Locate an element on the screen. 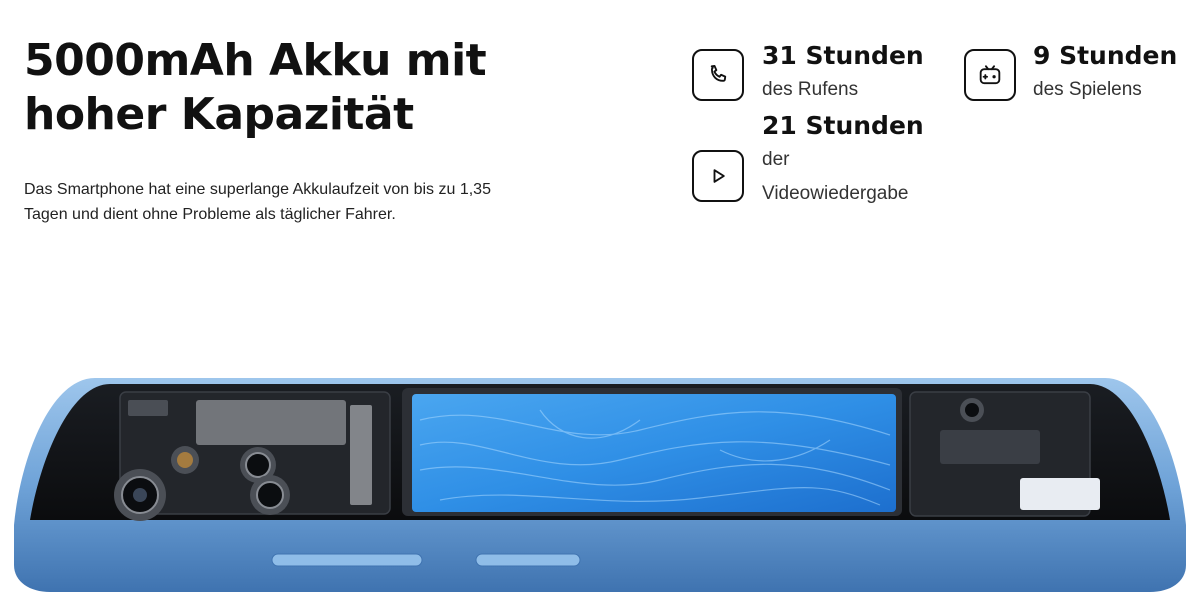  shield-plate is located at coordinates (271, 422).